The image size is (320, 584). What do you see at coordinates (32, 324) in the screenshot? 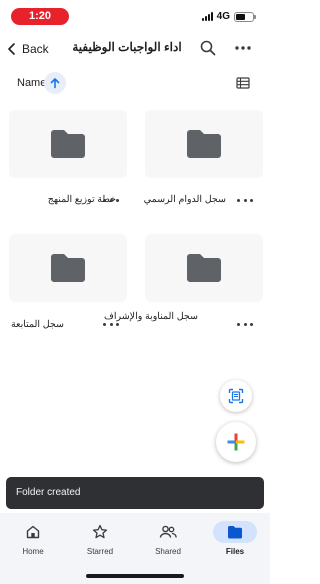
I see `folder-name: سجل المتابعة` at bounding box center [32, 324].